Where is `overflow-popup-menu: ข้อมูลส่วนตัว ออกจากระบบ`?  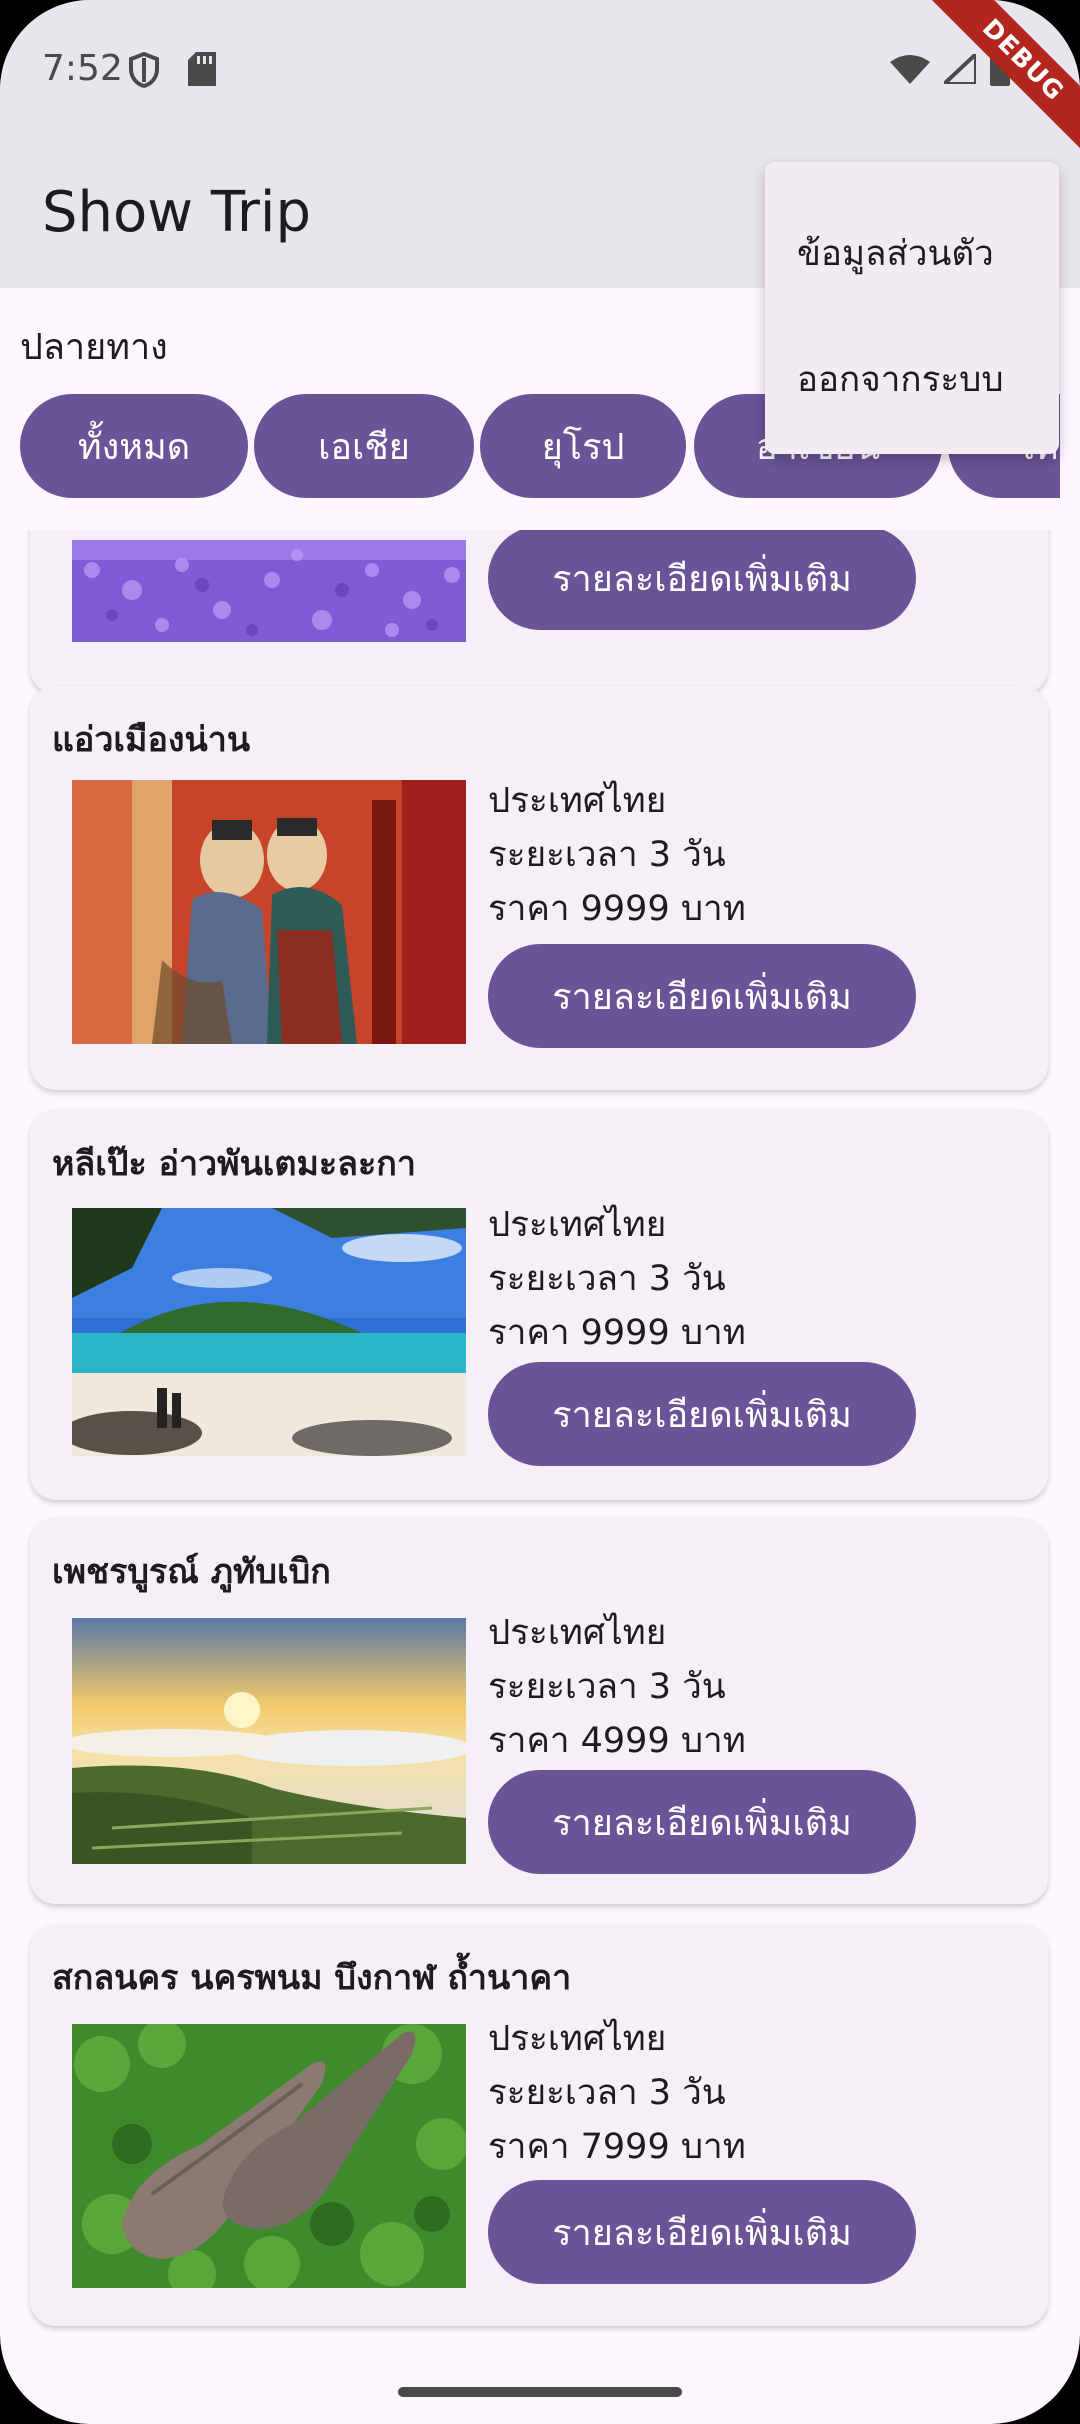 overflow-popup-menu: ข้อมูลส่วนตัว ออกจากระบบ is located at coordinates (912, 308).